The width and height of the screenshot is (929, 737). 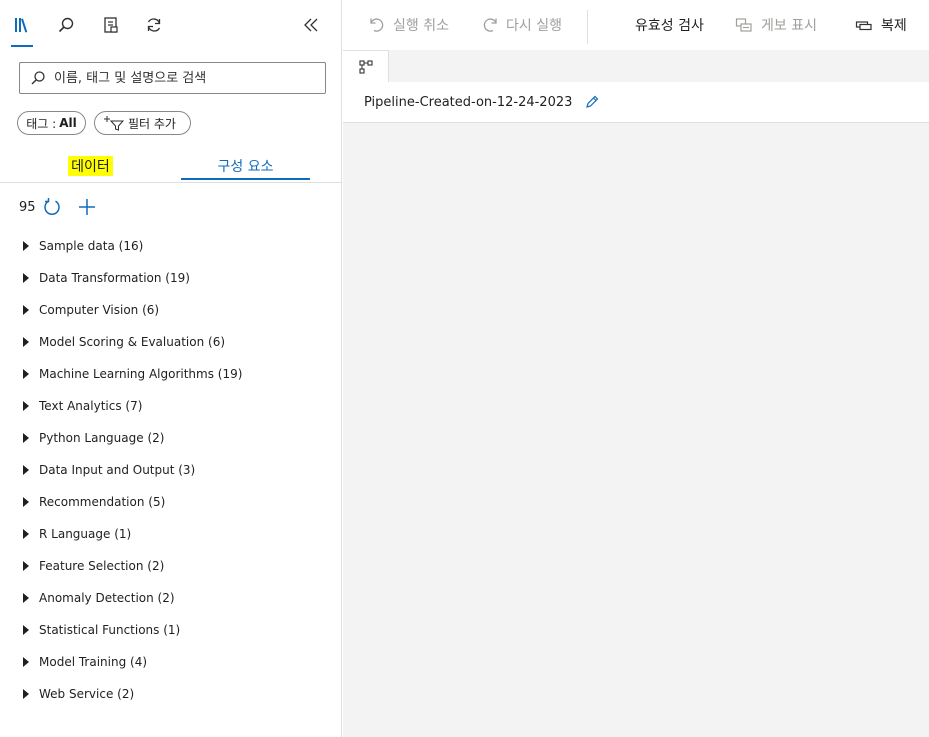 I want to click on tree-item-label: Data Input and Output (3), so click(x=117, y=470).